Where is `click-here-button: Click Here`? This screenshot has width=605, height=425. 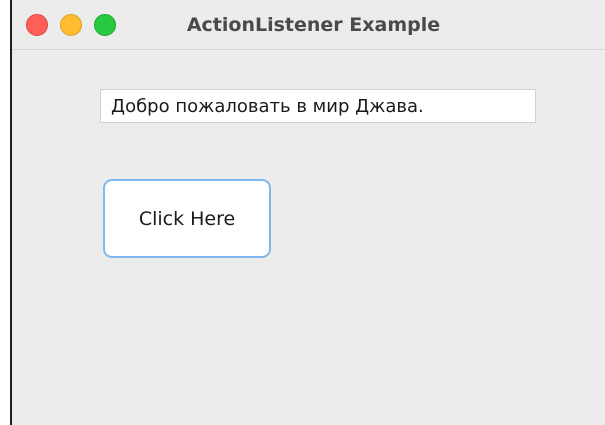
click-here-button: Click Here is located at coordinates (187, 218).